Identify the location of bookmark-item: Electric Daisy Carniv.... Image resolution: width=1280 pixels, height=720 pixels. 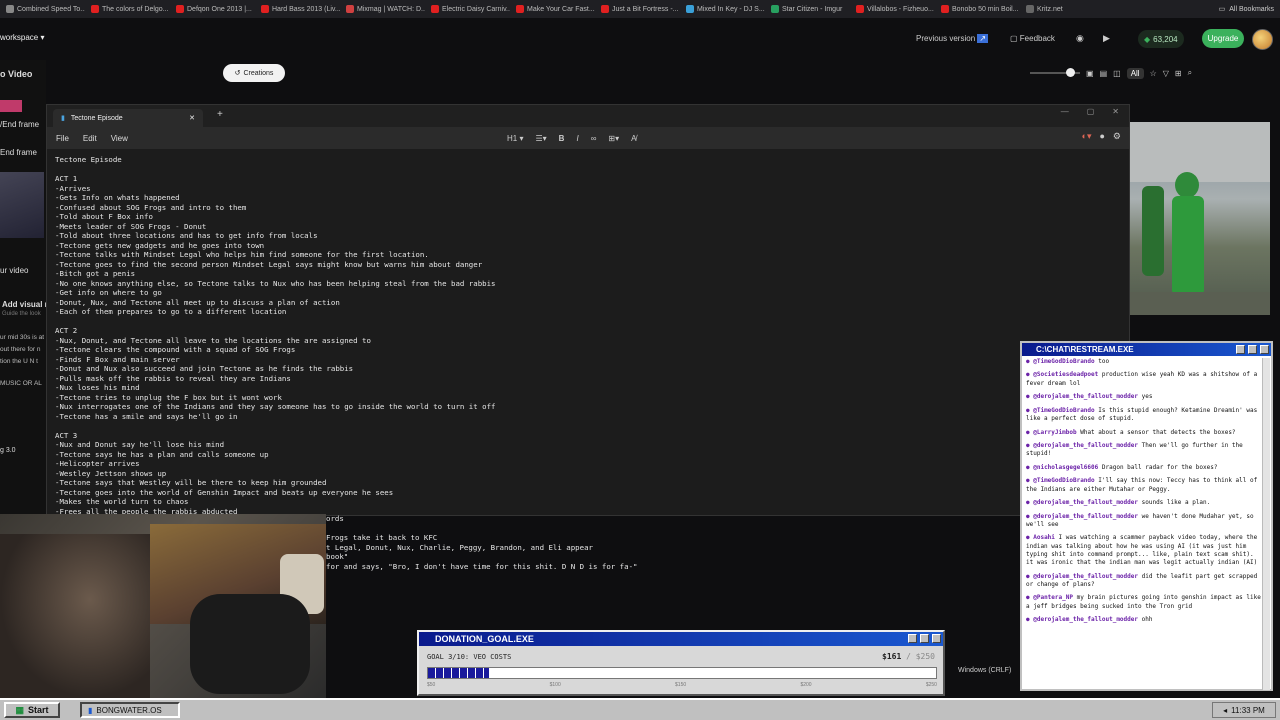
(467, 9).